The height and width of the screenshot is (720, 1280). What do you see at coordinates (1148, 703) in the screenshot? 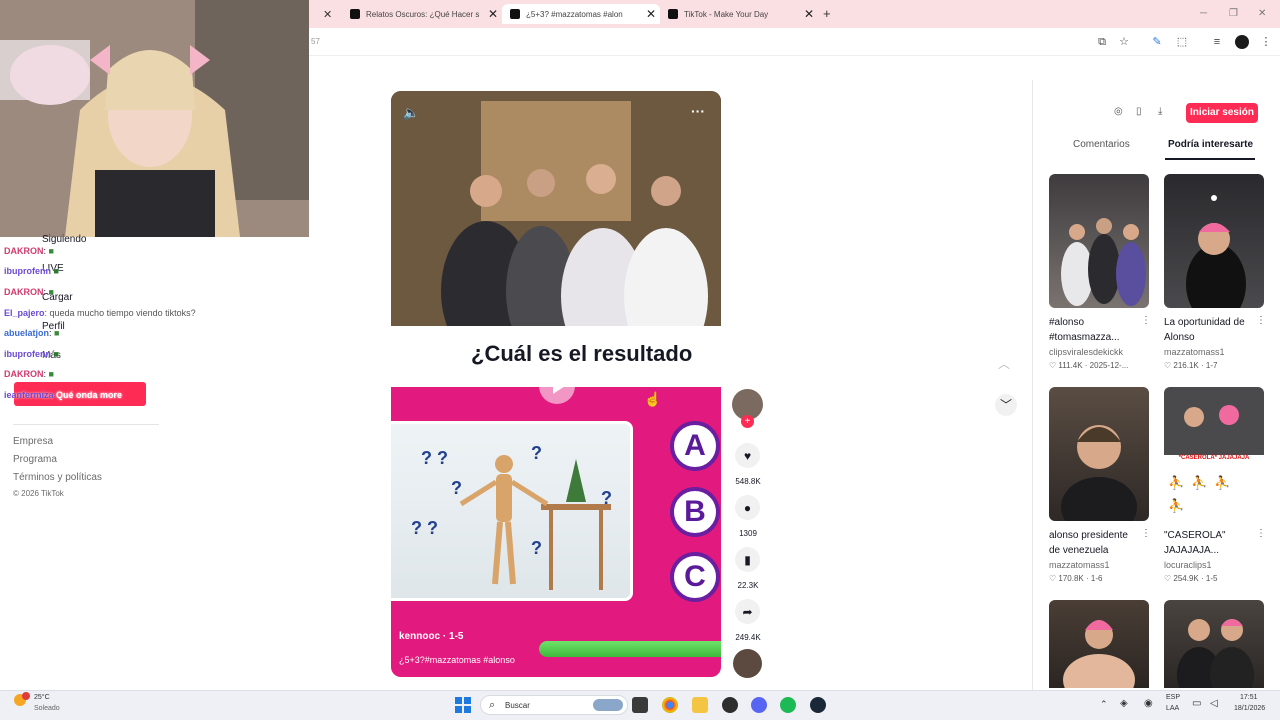
I see `microphone-icon: ◉` at bounding box center [1148, 703].